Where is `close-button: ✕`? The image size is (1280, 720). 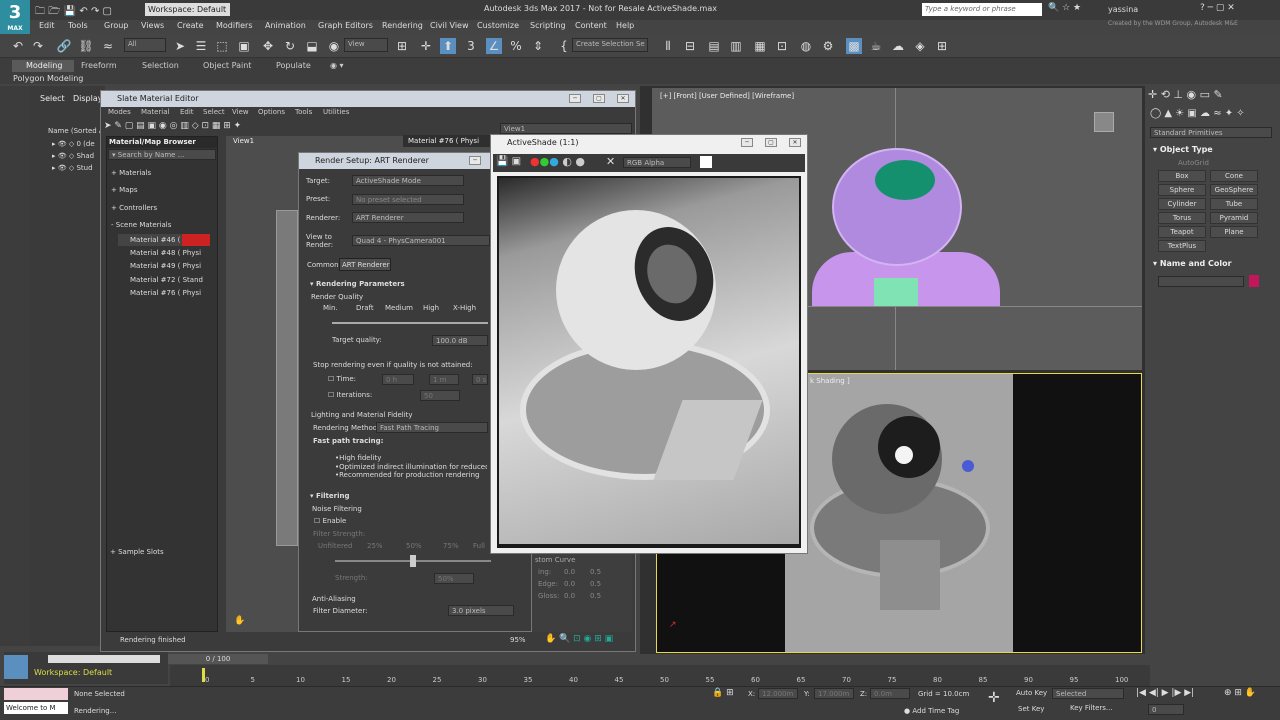 close-button: ✕ is located at coordinates (795, 142).